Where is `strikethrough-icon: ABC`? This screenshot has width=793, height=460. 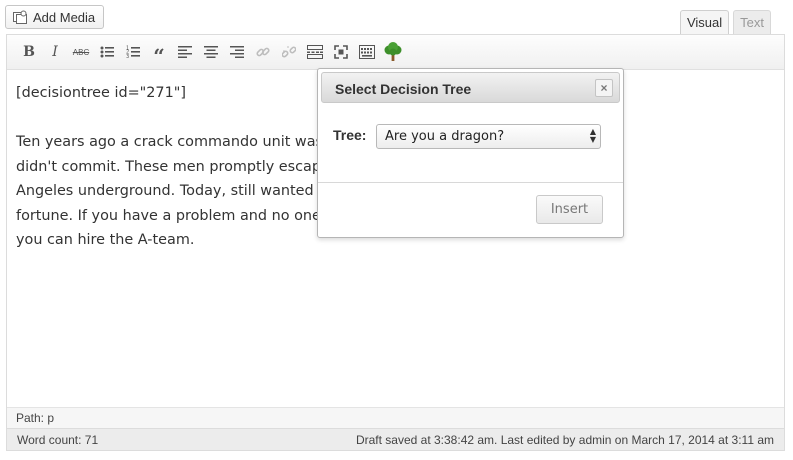
strikethrough-icon: ABC is located at coordinates (81, 52).